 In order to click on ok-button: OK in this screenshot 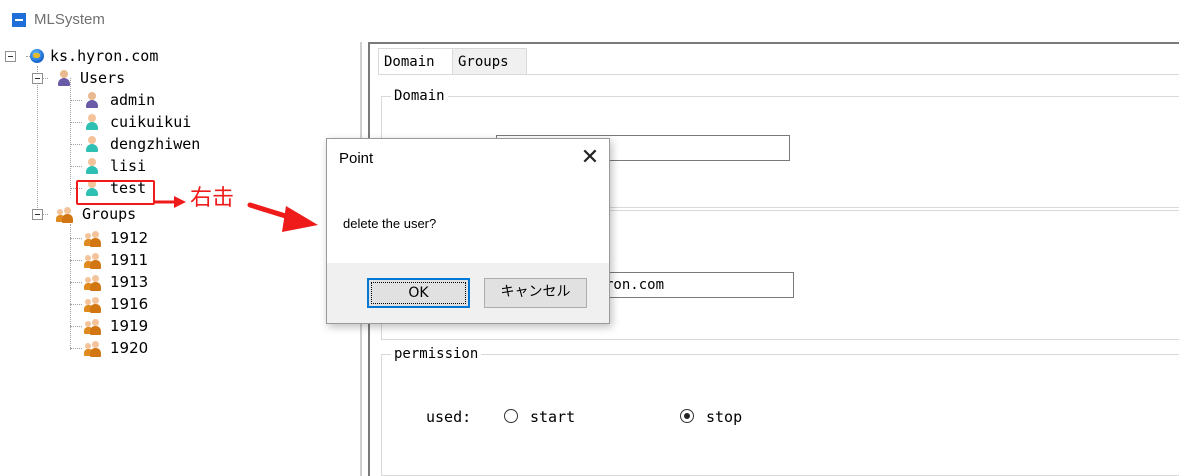, I will do `click(418, 293)`.